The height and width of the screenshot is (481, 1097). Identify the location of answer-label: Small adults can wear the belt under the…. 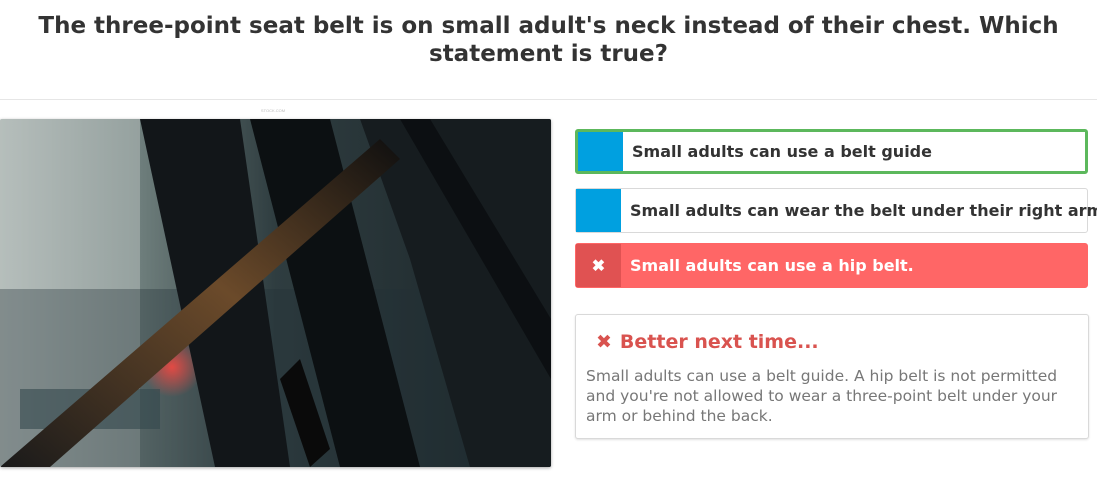
(863, 210).